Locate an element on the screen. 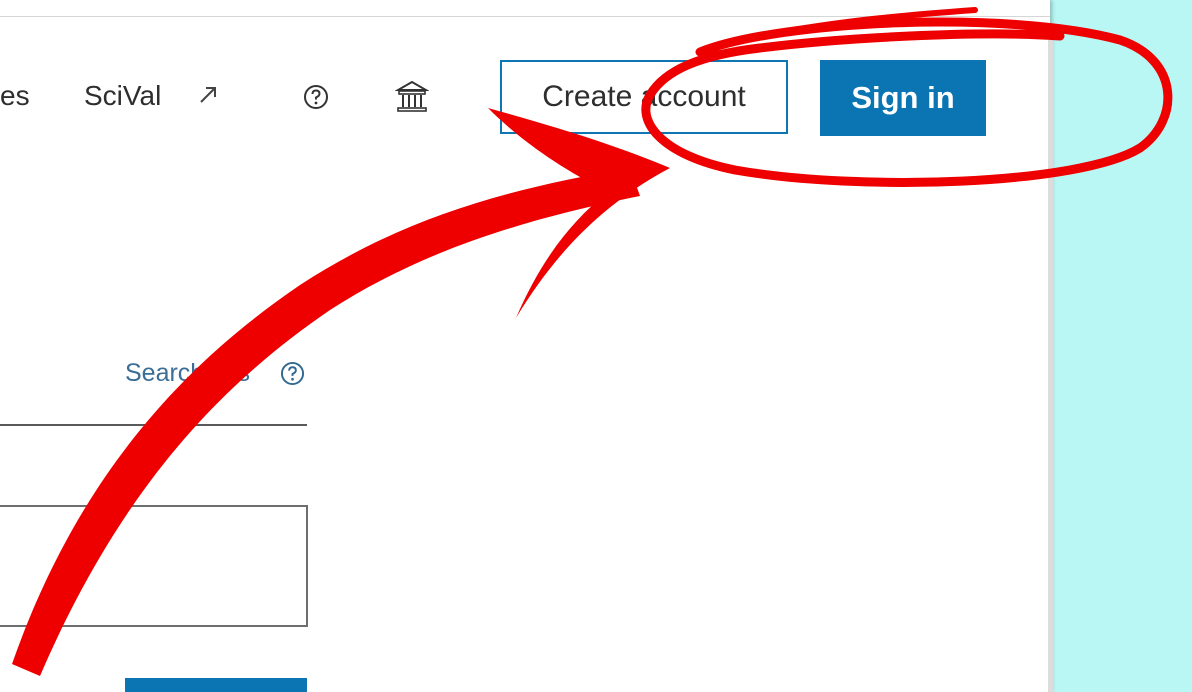 The width and height of the screenshot is (1192, 692). page-scrollbar-edge is located at coordinates (1050, 366).